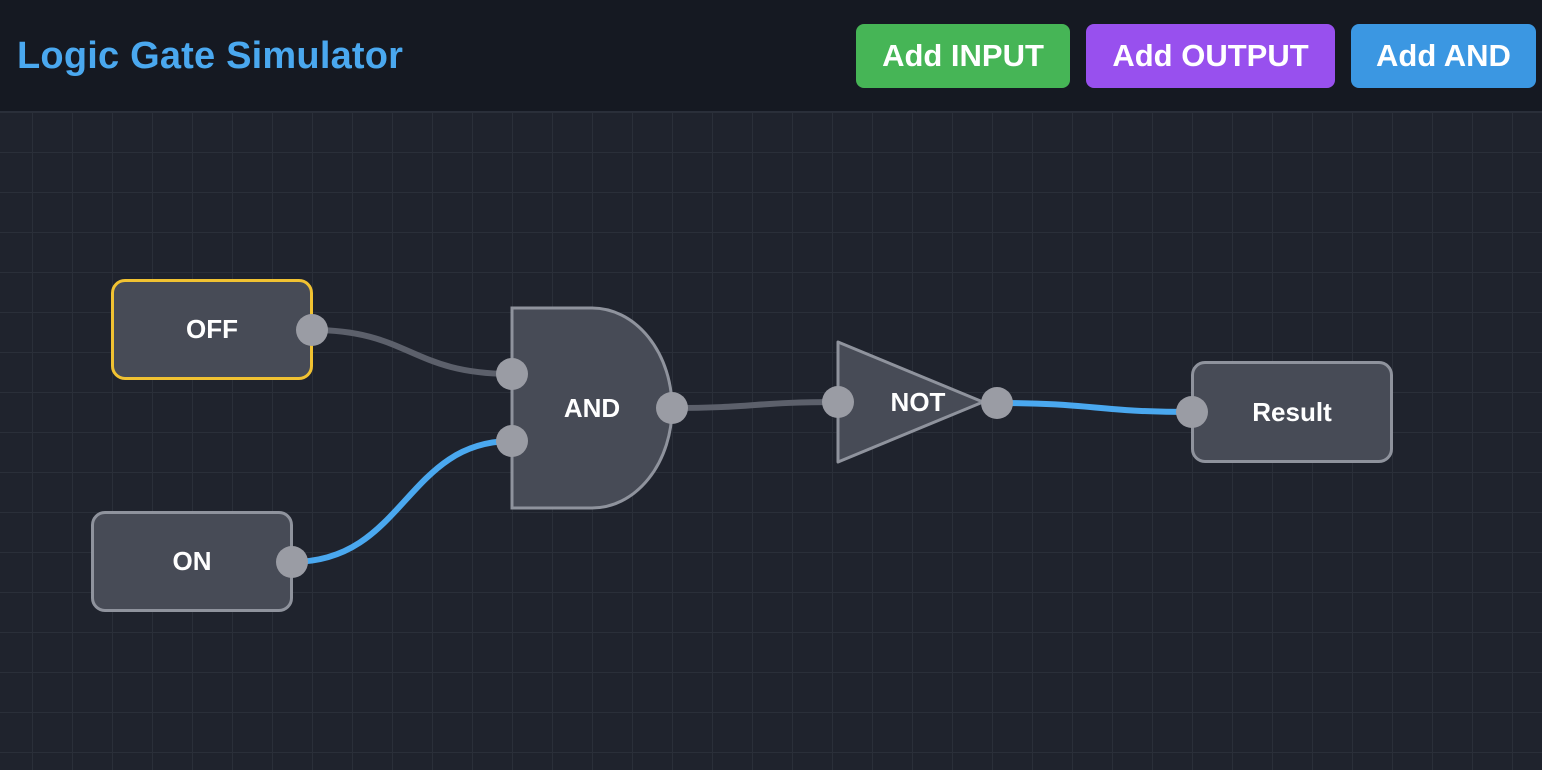 Image resolution: width=1542 pixels, height=770 pixels. I want to click on on-output-port, so click(292, 562).